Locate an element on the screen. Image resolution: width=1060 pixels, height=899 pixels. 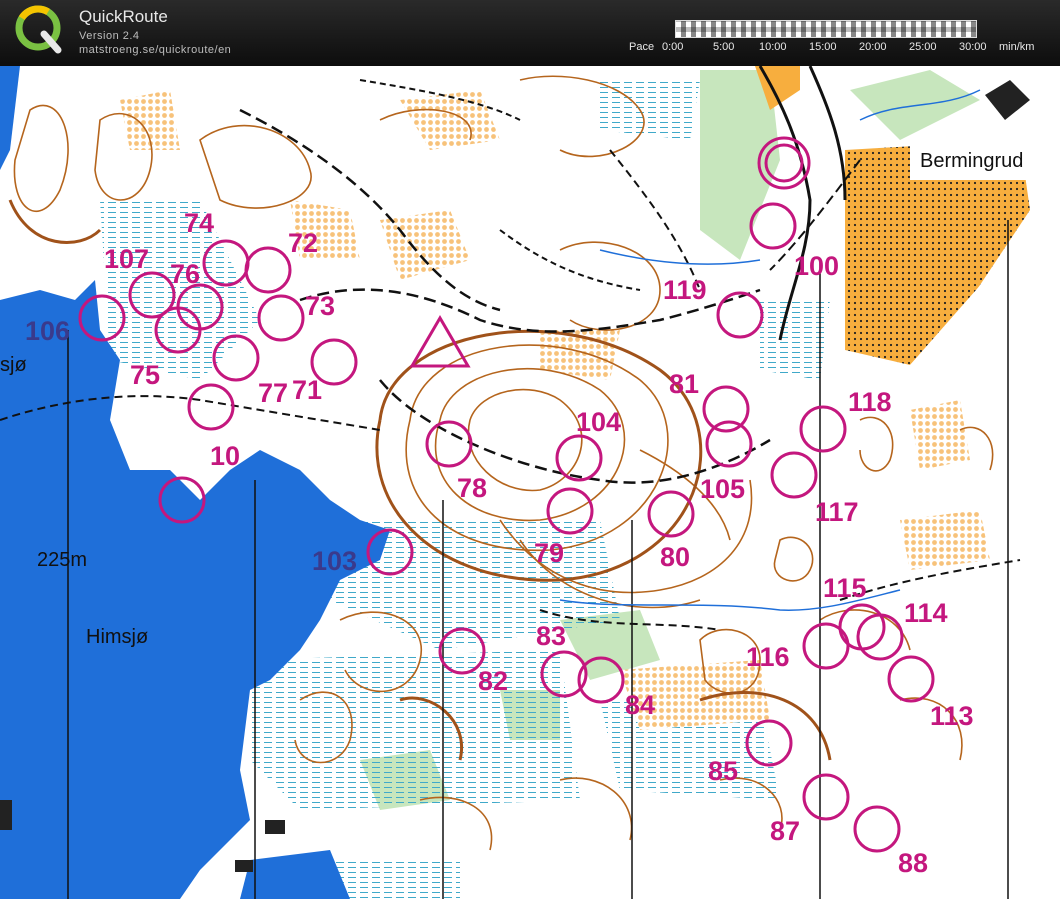
place-name-himsjo: Himsjø is located at coordinates (117, 637).